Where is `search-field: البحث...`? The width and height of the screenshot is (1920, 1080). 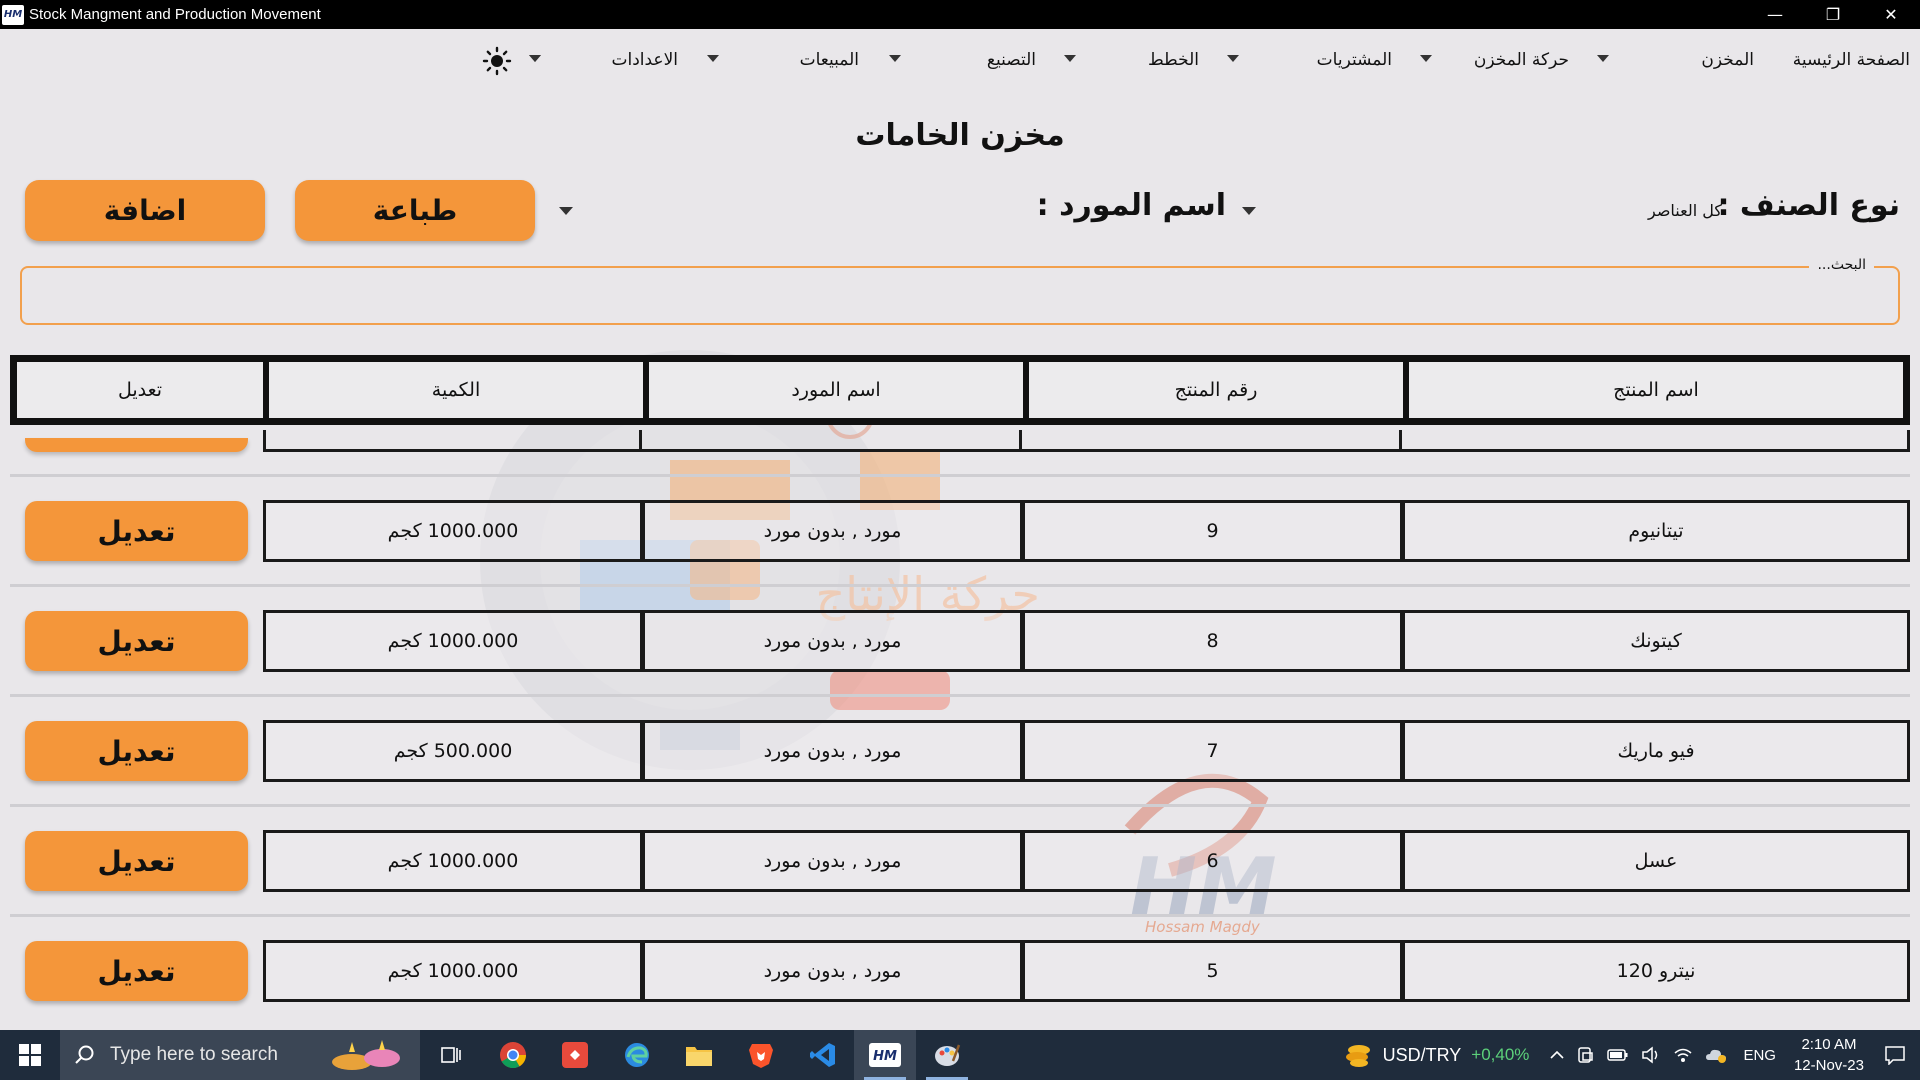
search-field: البحث... is located at coordinates (960, 291).